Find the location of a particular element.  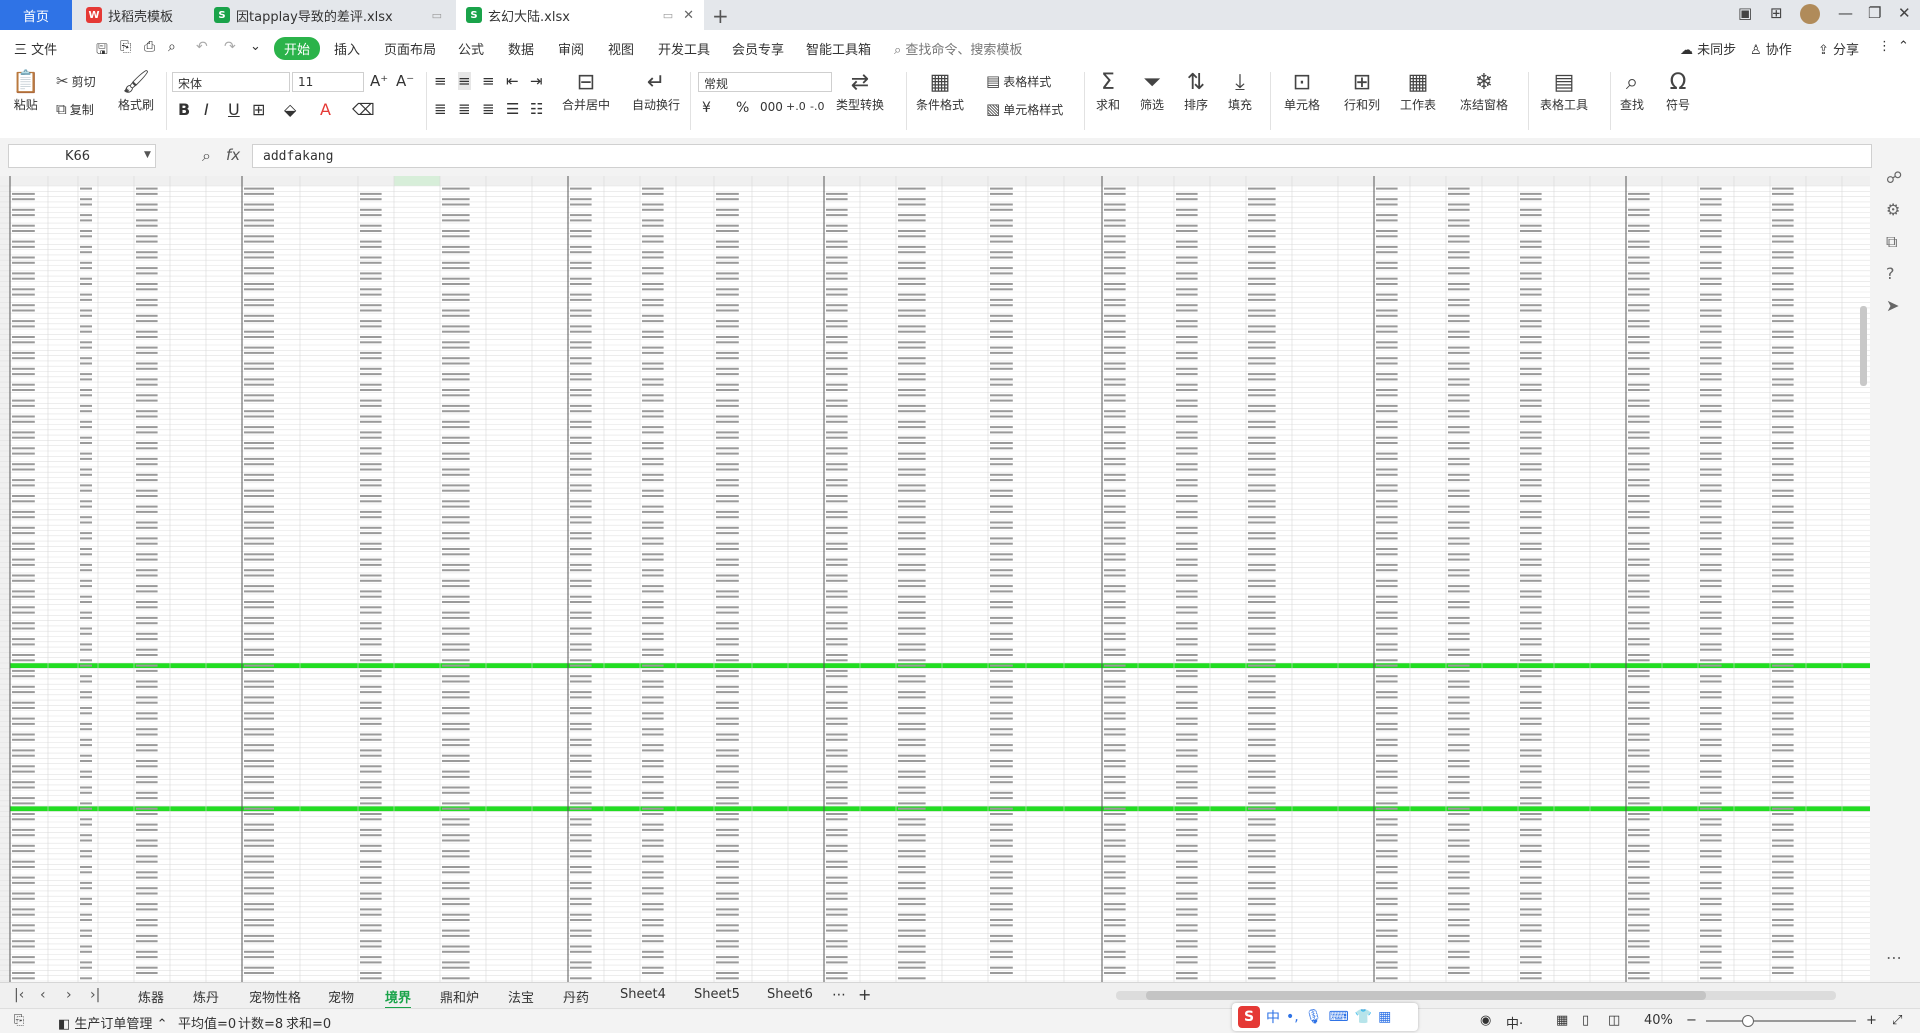

sogou-ime-icon: S is located at coordinates (1249, 1017).